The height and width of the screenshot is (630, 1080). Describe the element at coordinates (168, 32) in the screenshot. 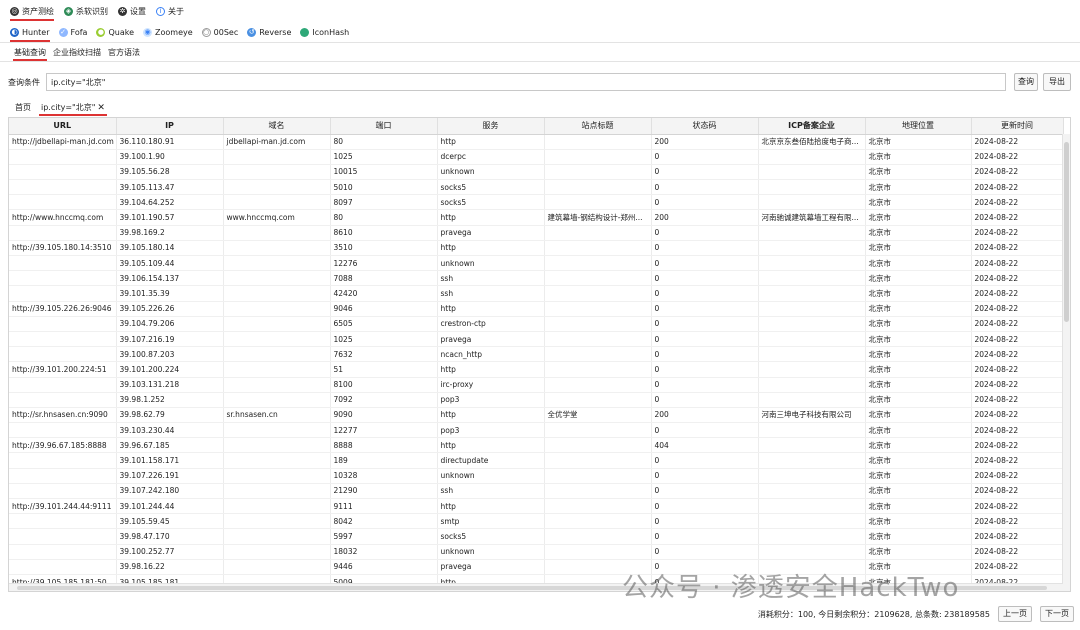

I see `tab-zoomeye: ◉ Zoomeye` at that location.